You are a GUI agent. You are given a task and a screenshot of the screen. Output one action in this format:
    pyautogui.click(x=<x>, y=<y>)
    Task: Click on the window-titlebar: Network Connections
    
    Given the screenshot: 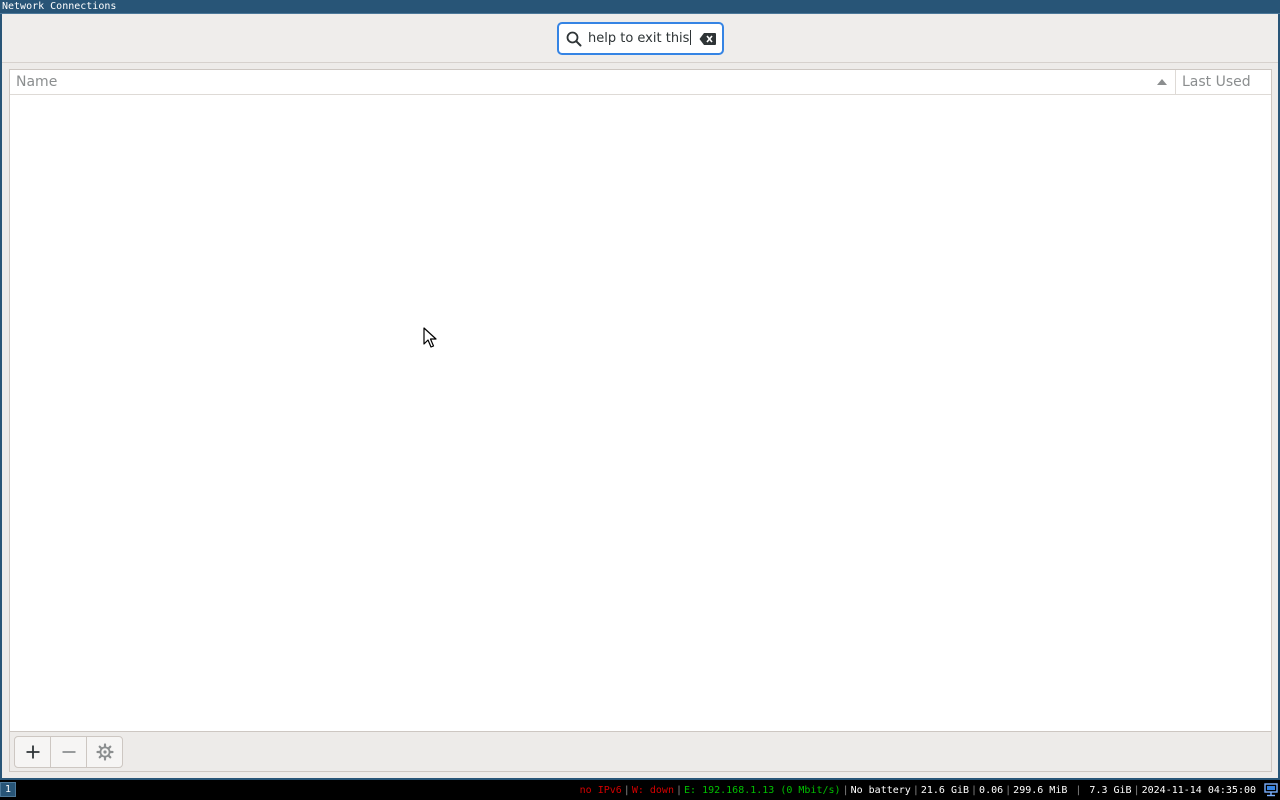 What is the action you would take?
    pyautogui.click(x=640, y=7)
    